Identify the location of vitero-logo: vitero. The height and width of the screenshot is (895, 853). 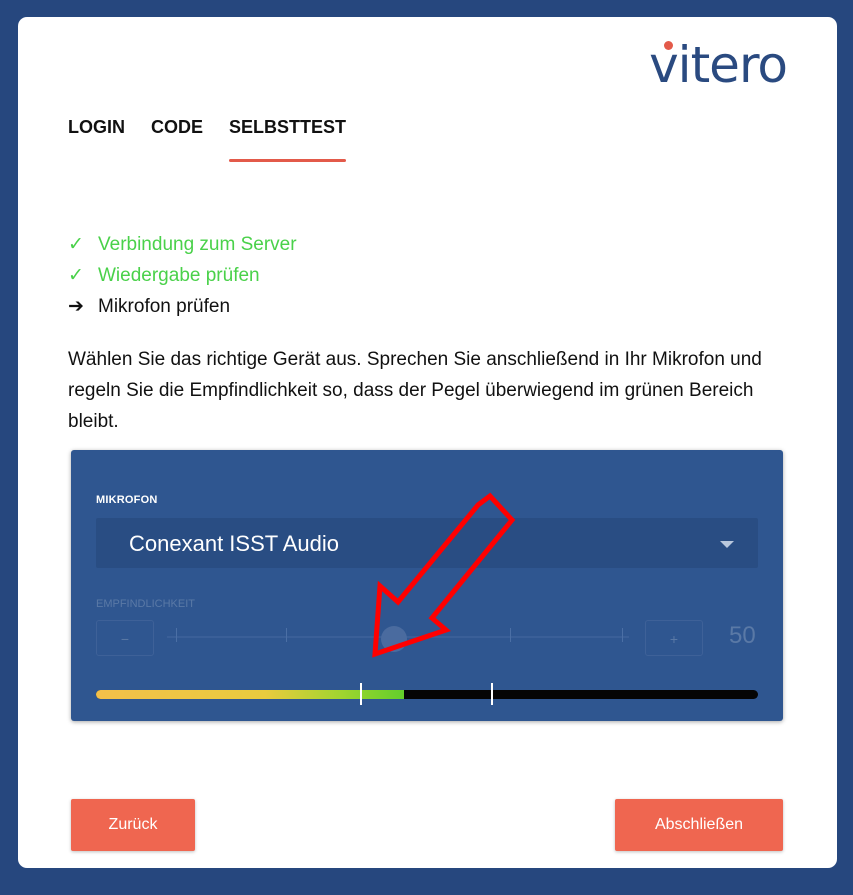
(718, 65).